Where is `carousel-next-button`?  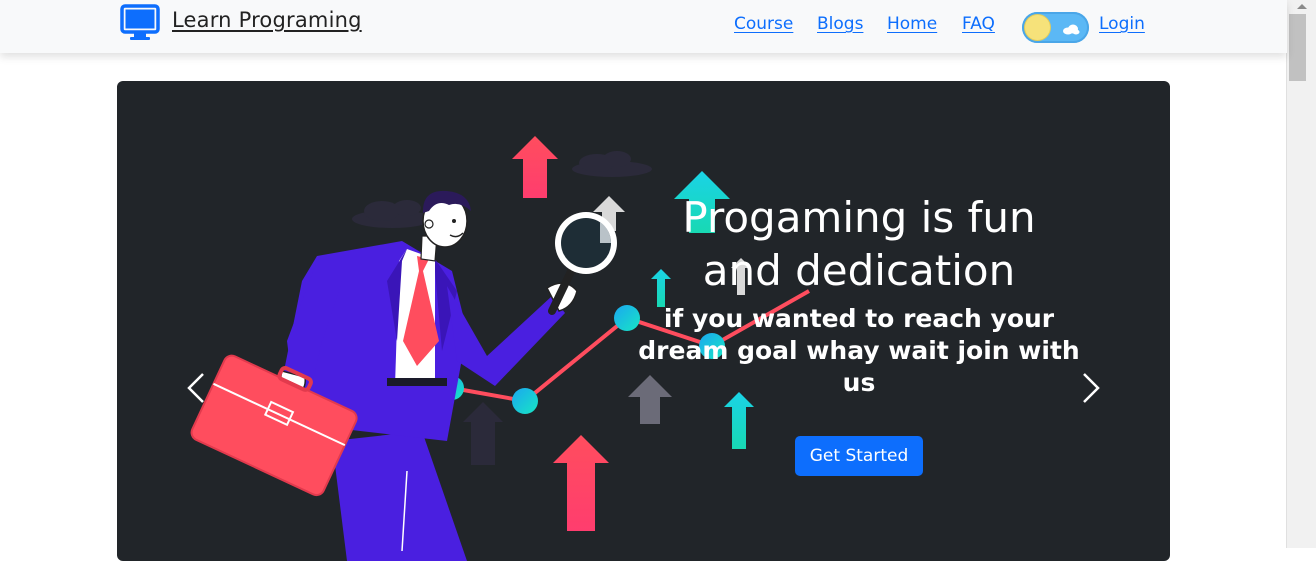
carousel-next-button is located at coordinates (1092, 388).